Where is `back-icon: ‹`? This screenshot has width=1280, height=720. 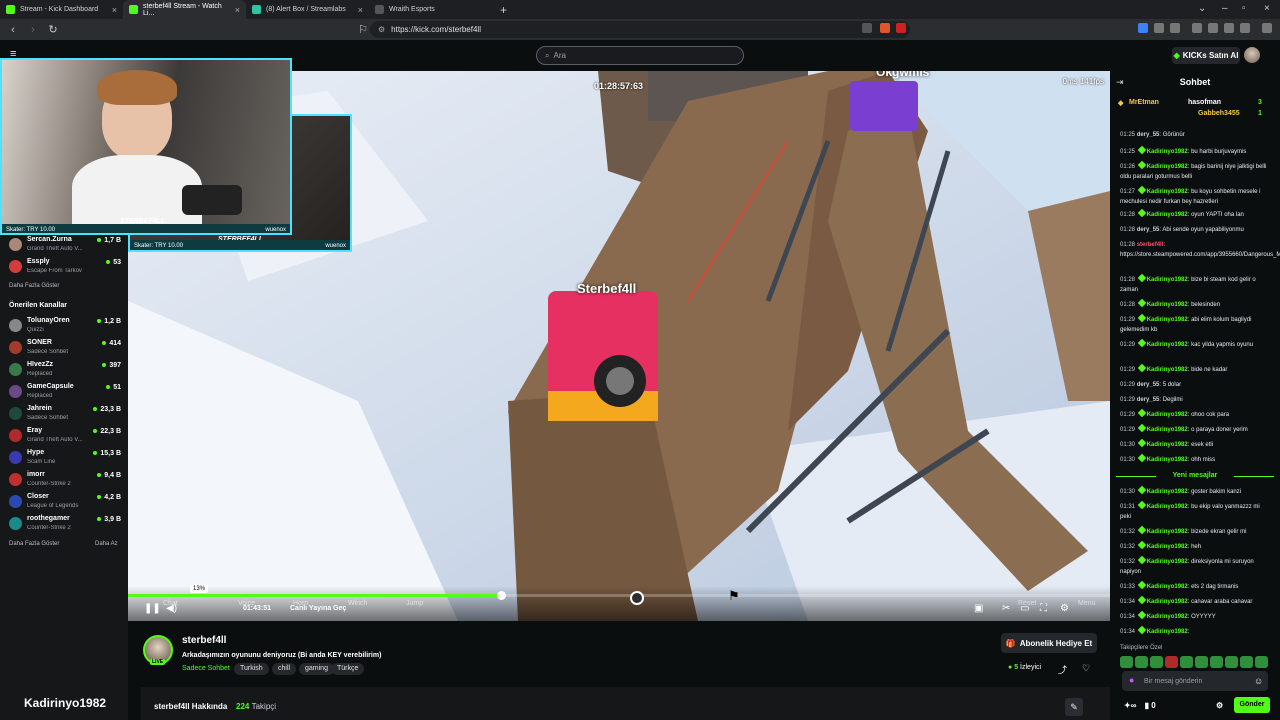
back-icon: ‹ is located at coordinates (13, 30).